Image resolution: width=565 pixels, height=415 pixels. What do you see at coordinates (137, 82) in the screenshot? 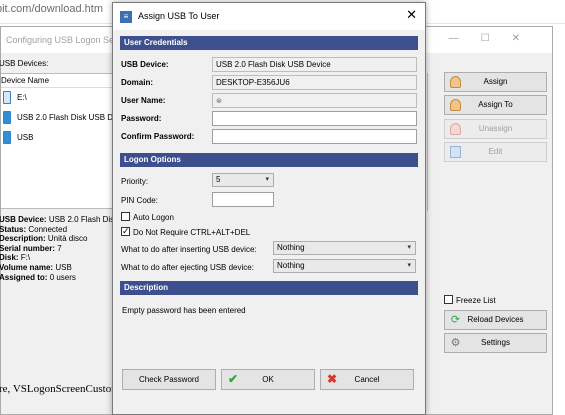
I see `domain-label: Domain:` at bounding box center [137, 82].